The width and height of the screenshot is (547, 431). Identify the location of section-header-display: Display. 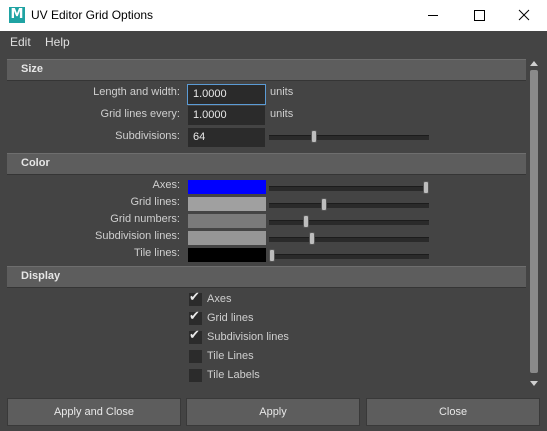
(266, 277).